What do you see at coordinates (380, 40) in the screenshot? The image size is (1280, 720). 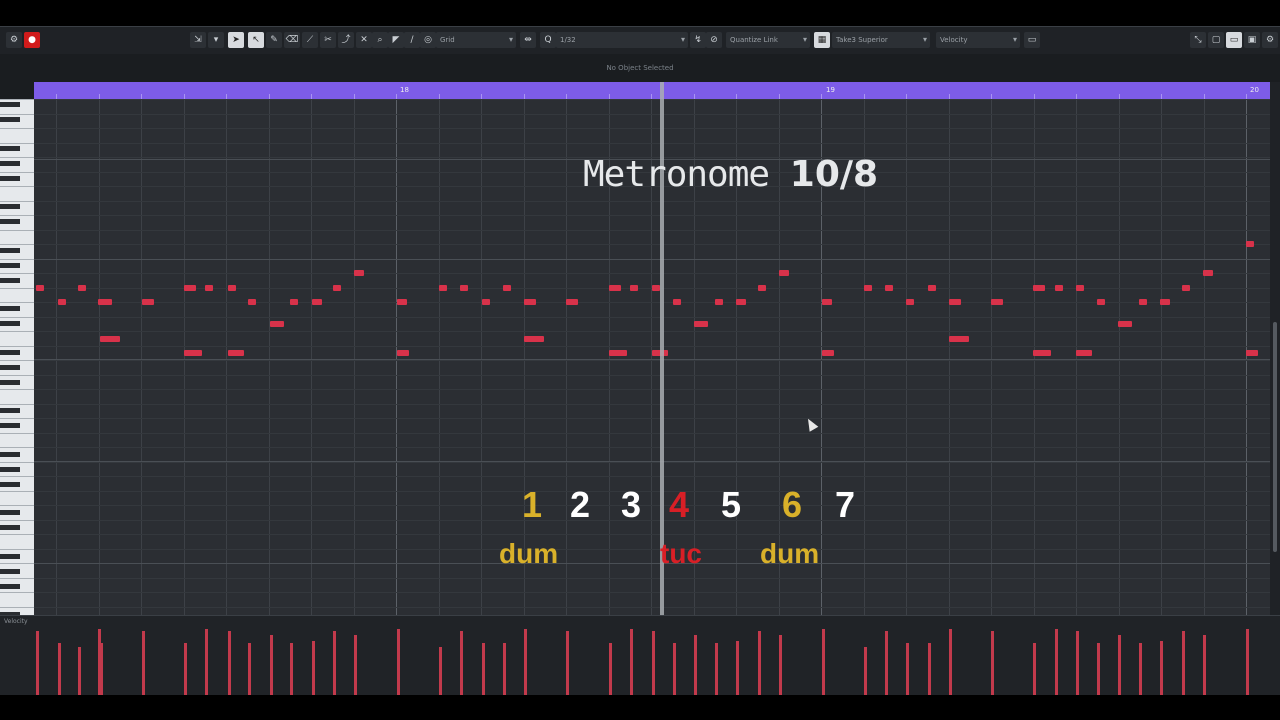 I see `zoom-tool-icon: ⌕` at bounding box center [380, 40].